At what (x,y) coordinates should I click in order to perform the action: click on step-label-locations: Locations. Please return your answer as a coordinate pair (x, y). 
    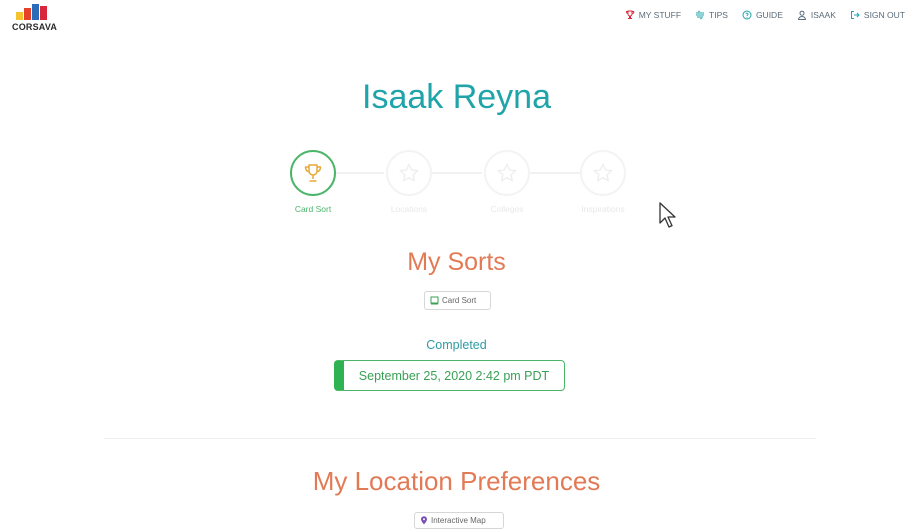
    Looking at the image, I should click on (409, 209).